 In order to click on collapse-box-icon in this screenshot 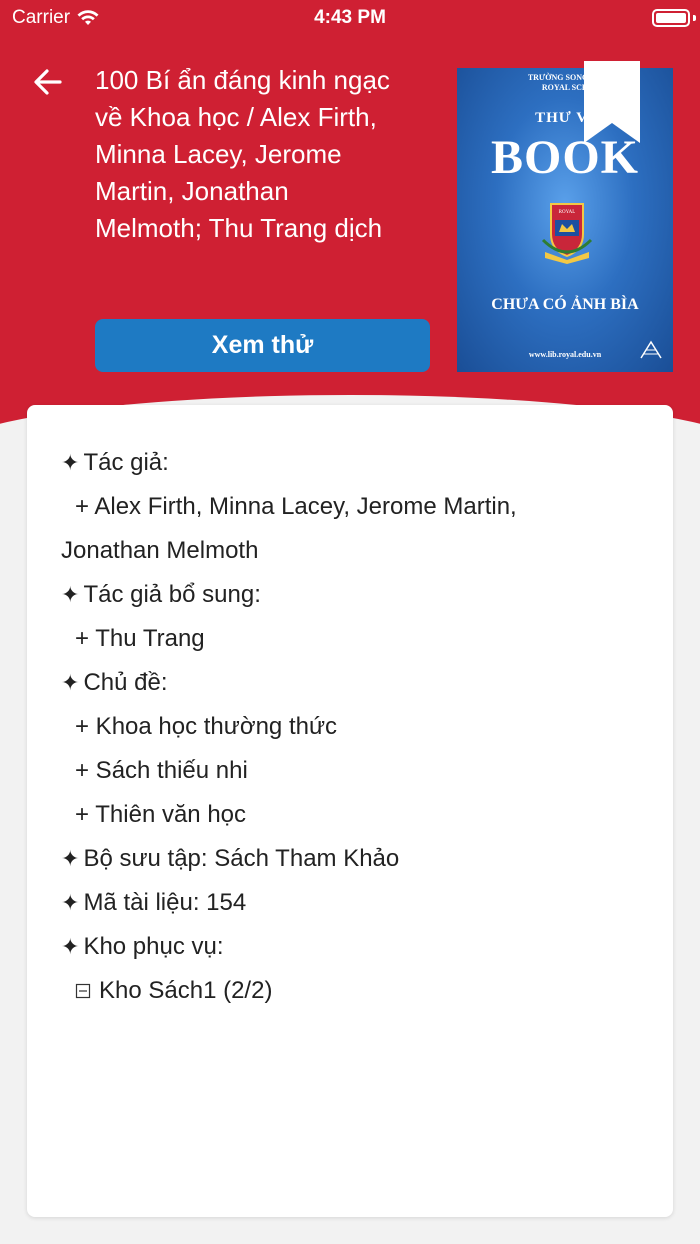, I will do `click(83, 991)`.